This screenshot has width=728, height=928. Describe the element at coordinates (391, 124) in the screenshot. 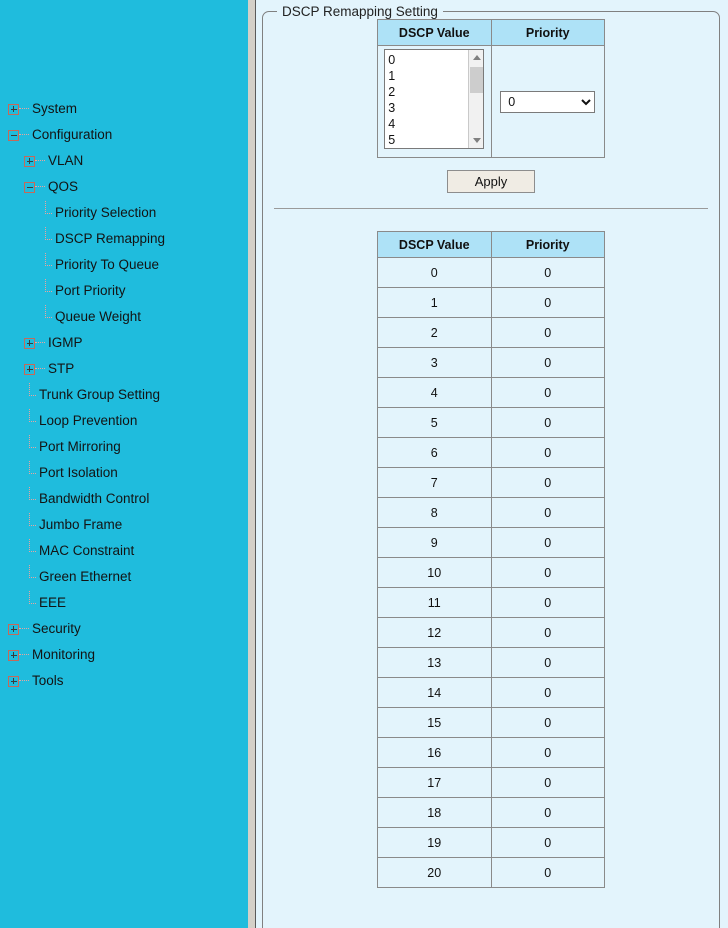

I see `dscp-option: 4` at that location.